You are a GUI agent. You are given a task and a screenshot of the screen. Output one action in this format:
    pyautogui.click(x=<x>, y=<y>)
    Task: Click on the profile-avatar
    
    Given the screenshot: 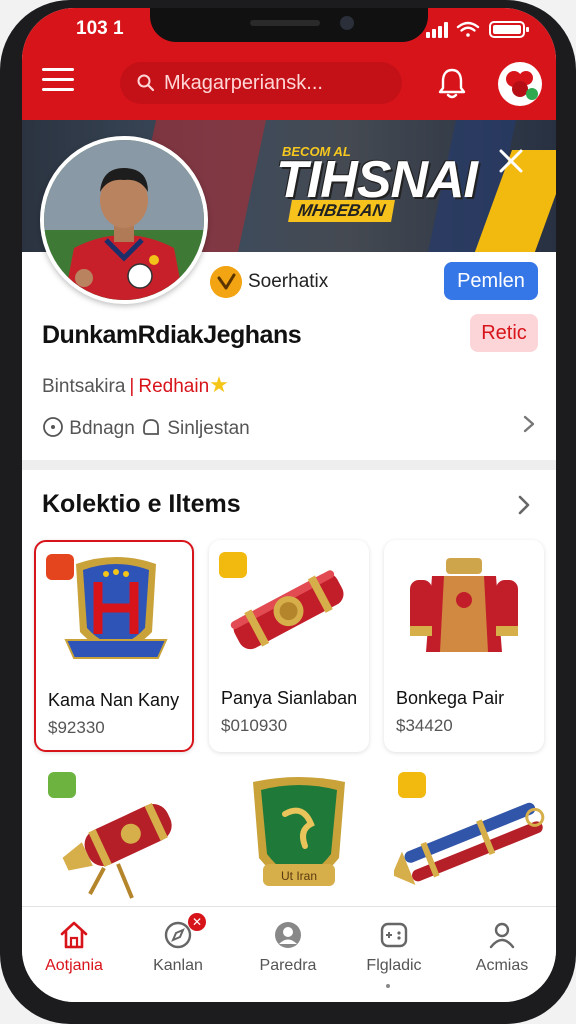 What is the action you would take?
    pyautogui.click(x=124, y=220)
    